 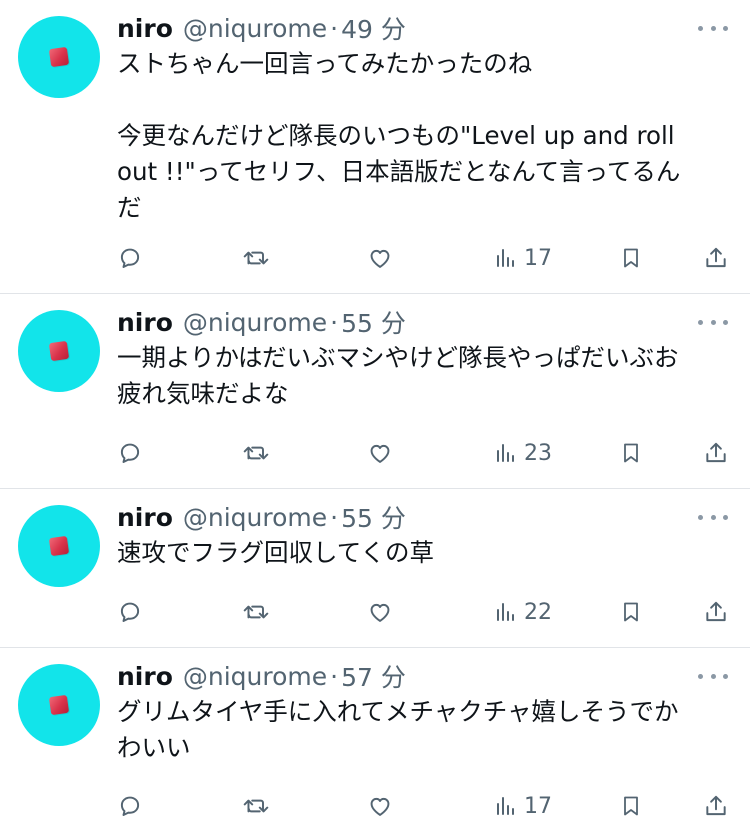 What do you see at coordinates (373, 676) in the screenshot?
I see `timestamp: 57 分` at bounding box center [373, 676].